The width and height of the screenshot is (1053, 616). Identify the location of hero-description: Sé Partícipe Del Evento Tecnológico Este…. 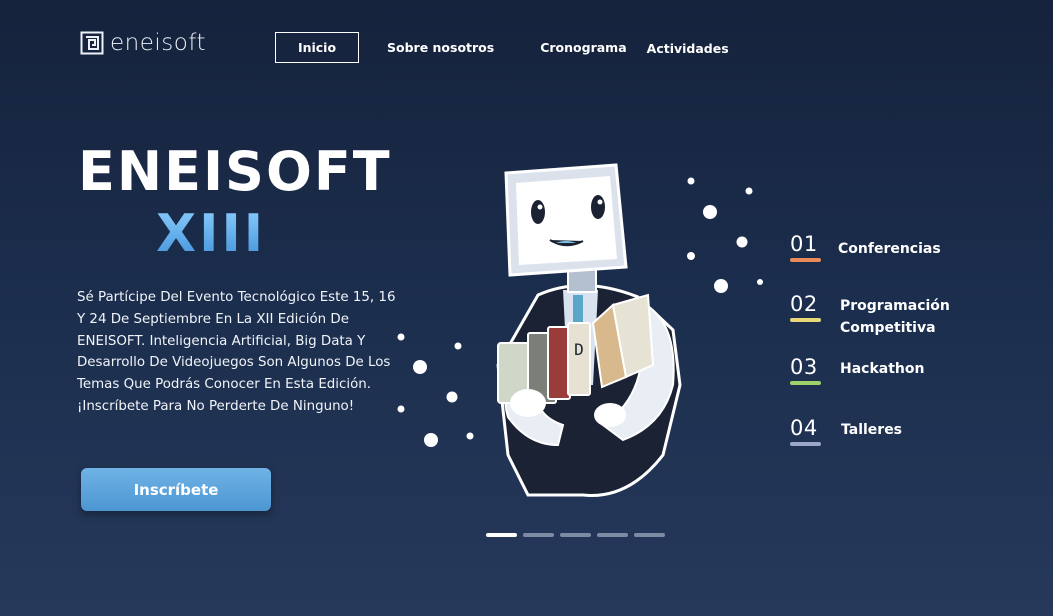
(236, 352).